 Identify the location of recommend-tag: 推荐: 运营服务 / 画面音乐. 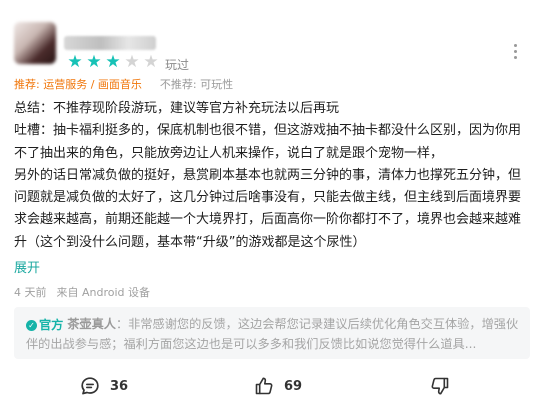
(78, 84).